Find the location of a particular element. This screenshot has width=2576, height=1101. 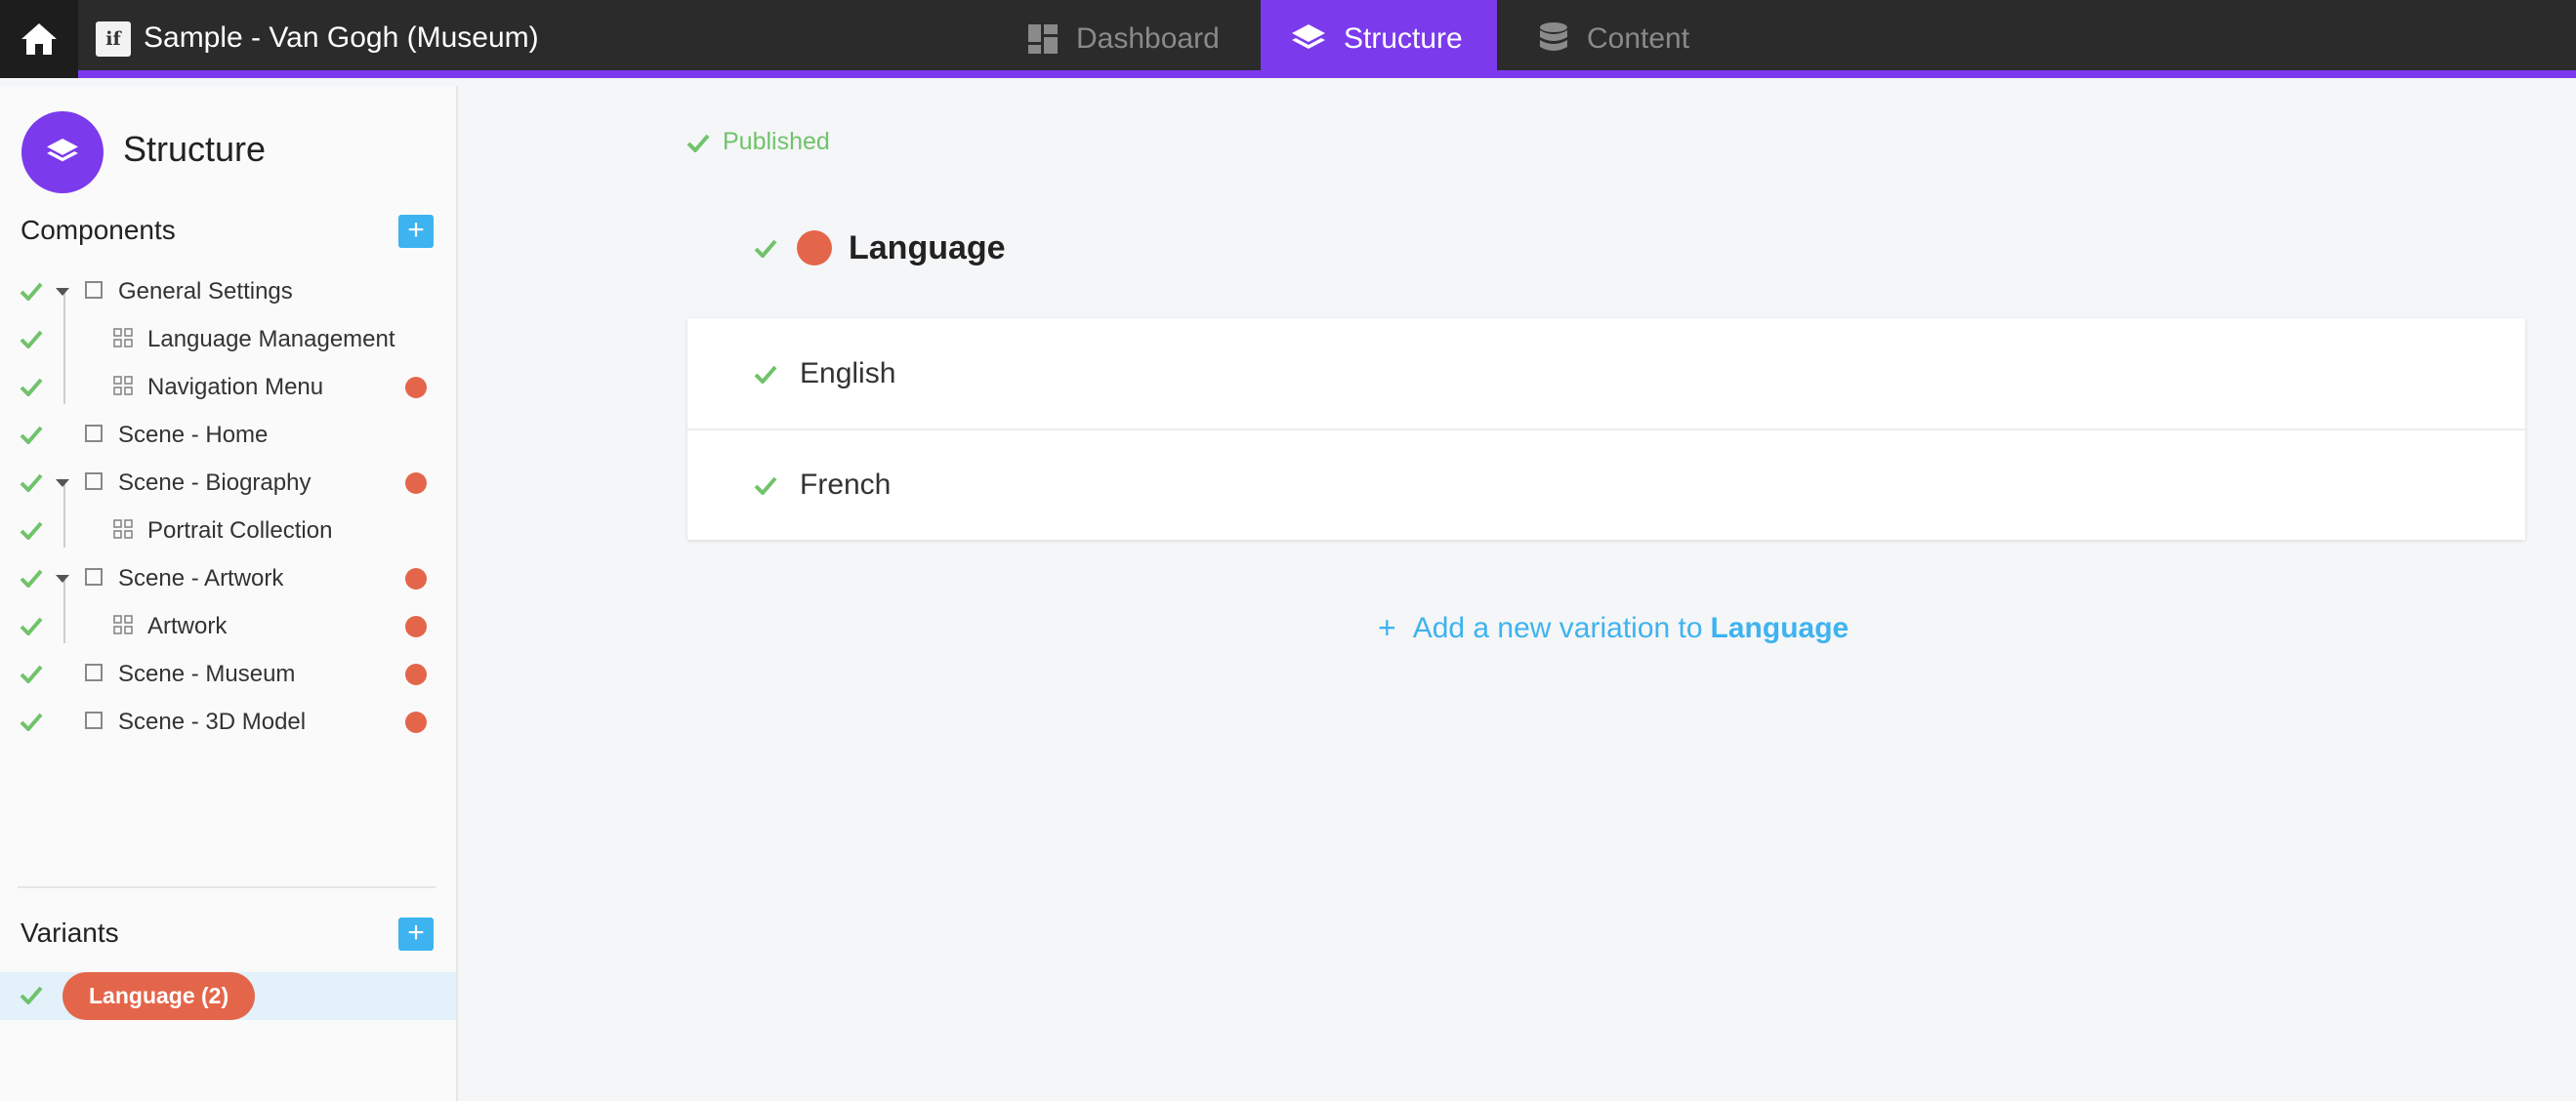

home-icon is located at coordinates (39, 39).